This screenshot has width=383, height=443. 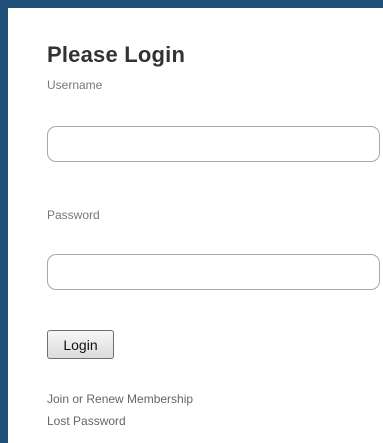 I want to click on login-button: Login, so click(x=80, y=344).